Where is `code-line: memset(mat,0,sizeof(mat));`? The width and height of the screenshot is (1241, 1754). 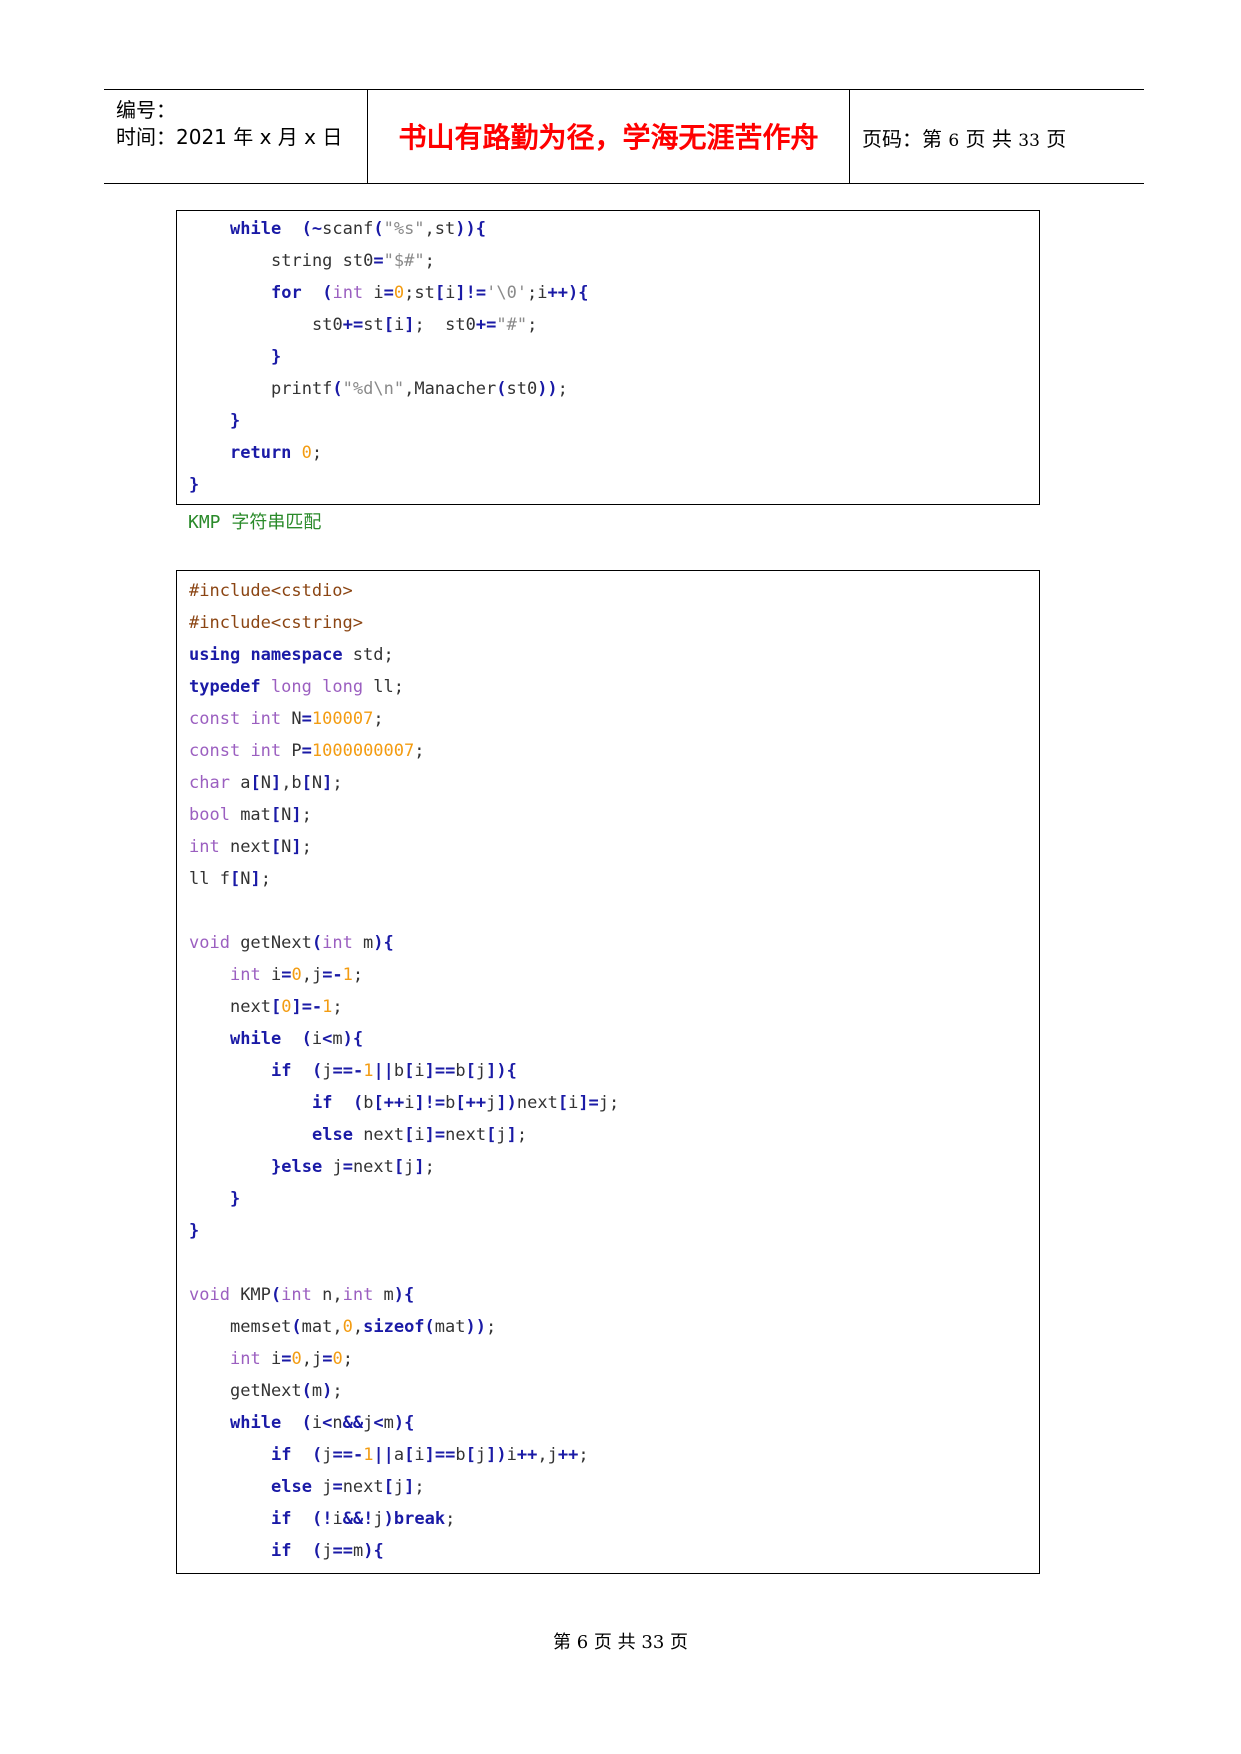
code-line: memset(mat,0,sizeof(mat)); is located at coordinates (363, 1327).